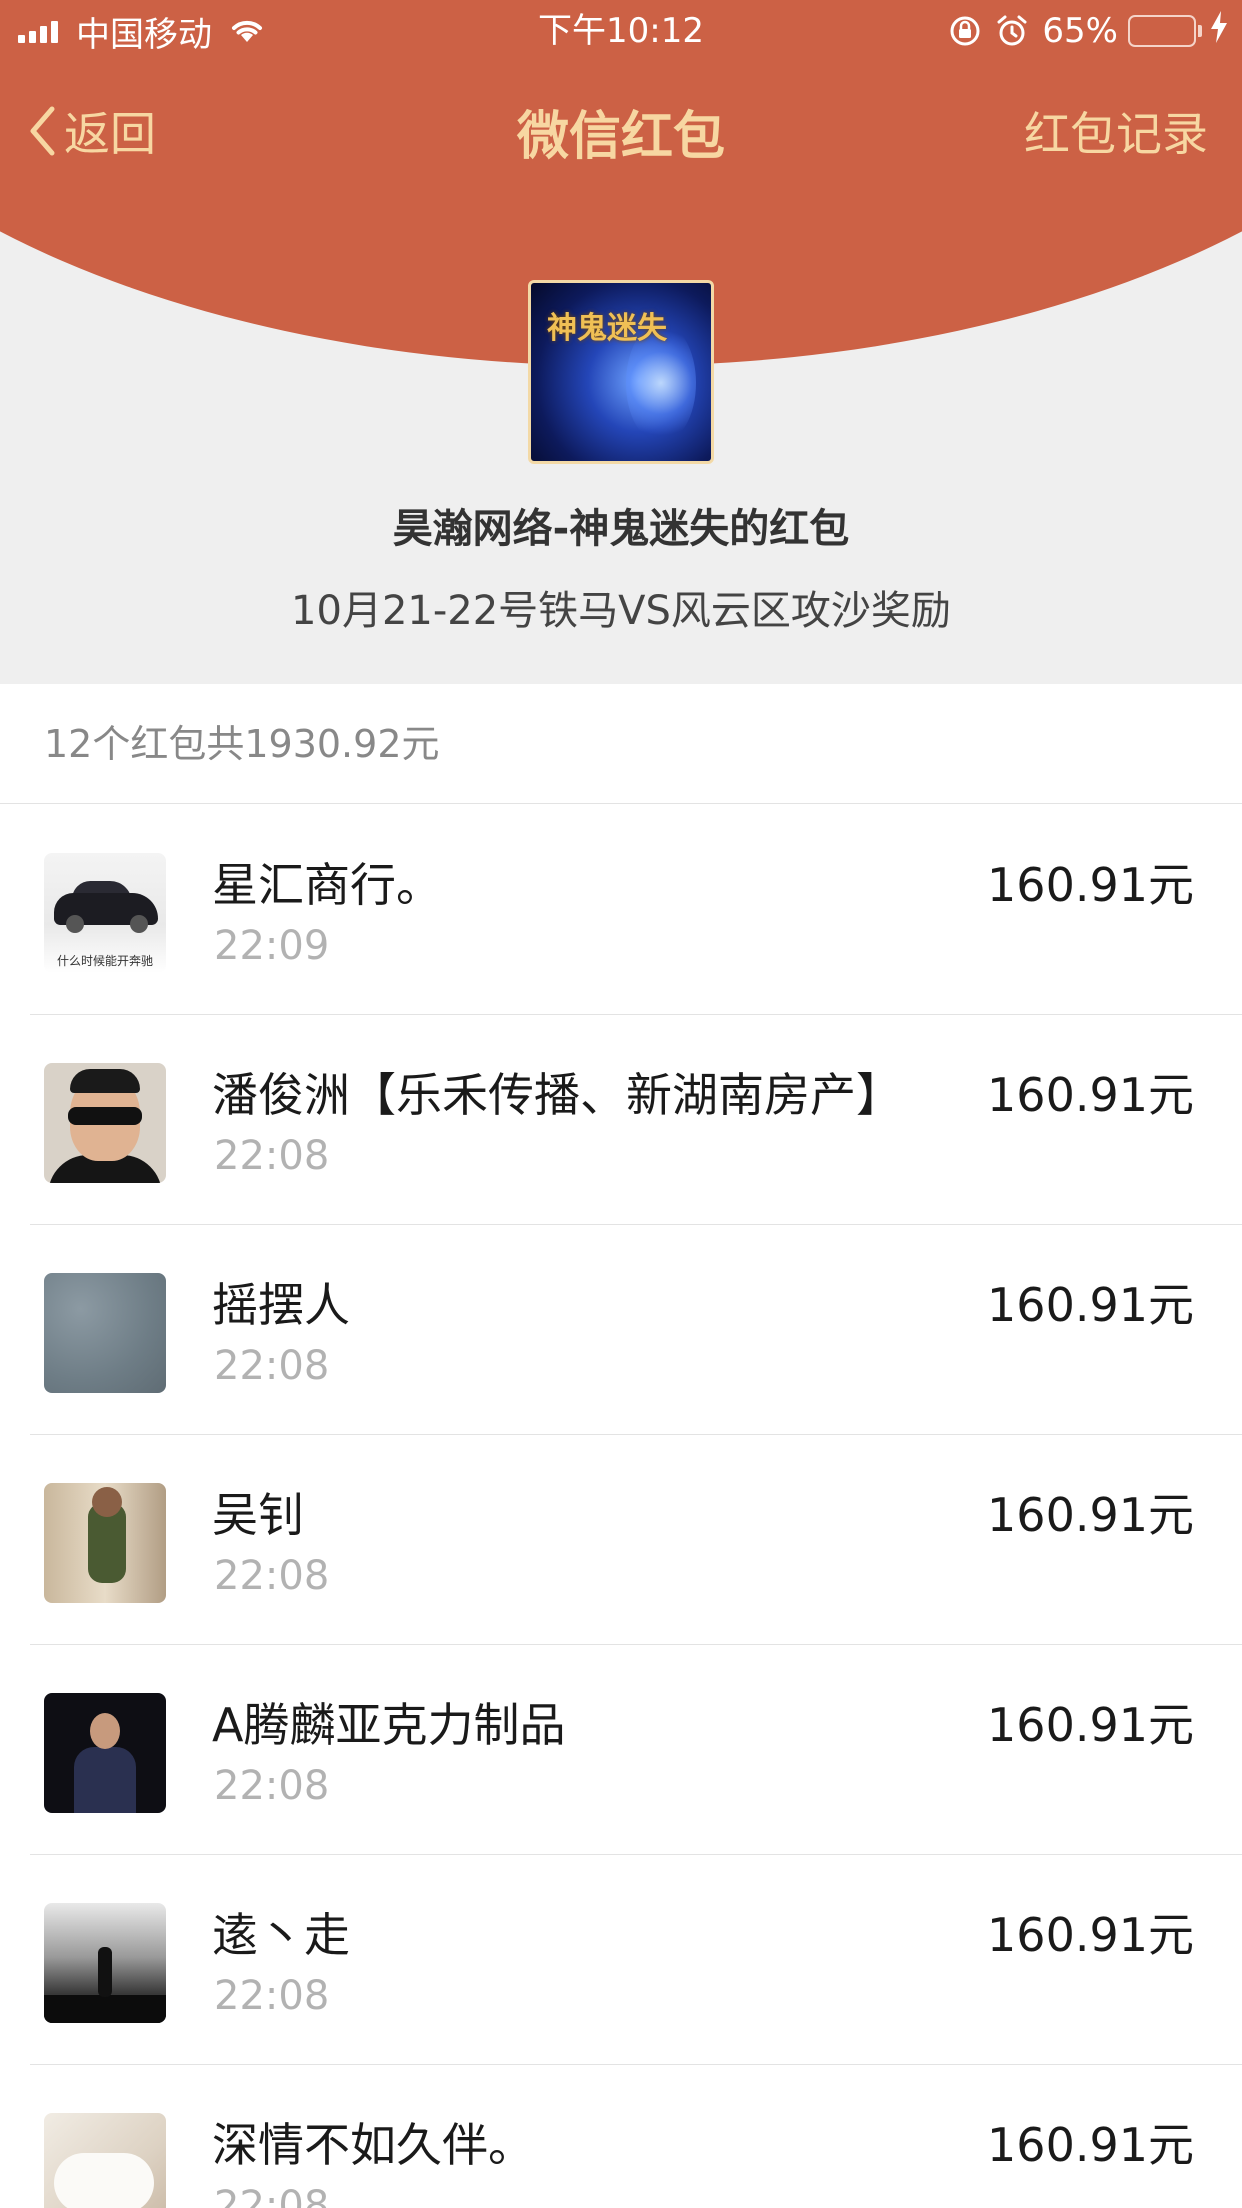 This screenshot has height=2208, width=1242. What do you see at coordinates (621, 128) in the screenshot?
I see `navigation-bar: 返回 微信红包 红包记录` at bounding box center [621, 128].